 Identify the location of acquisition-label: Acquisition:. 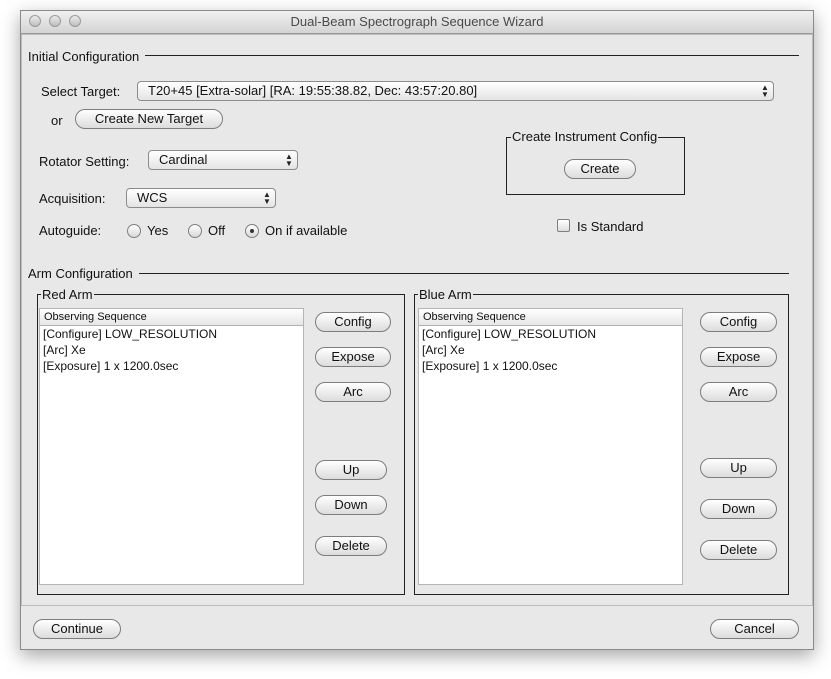
(72, 198).